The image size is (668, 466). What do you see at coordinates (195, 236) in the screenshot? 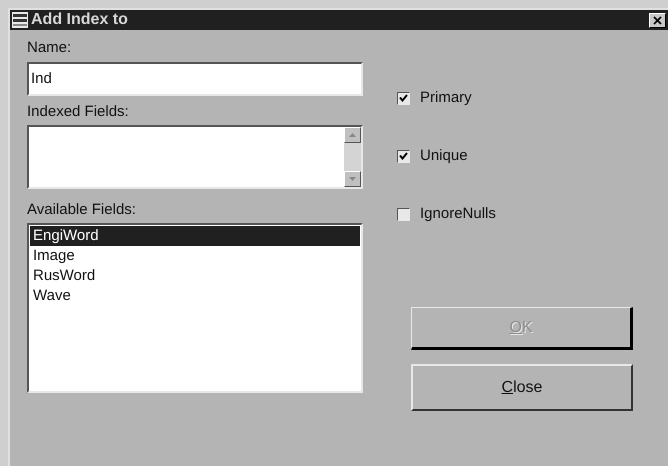
I see `list-item: EngiWord` at bounding box center [195, 236].